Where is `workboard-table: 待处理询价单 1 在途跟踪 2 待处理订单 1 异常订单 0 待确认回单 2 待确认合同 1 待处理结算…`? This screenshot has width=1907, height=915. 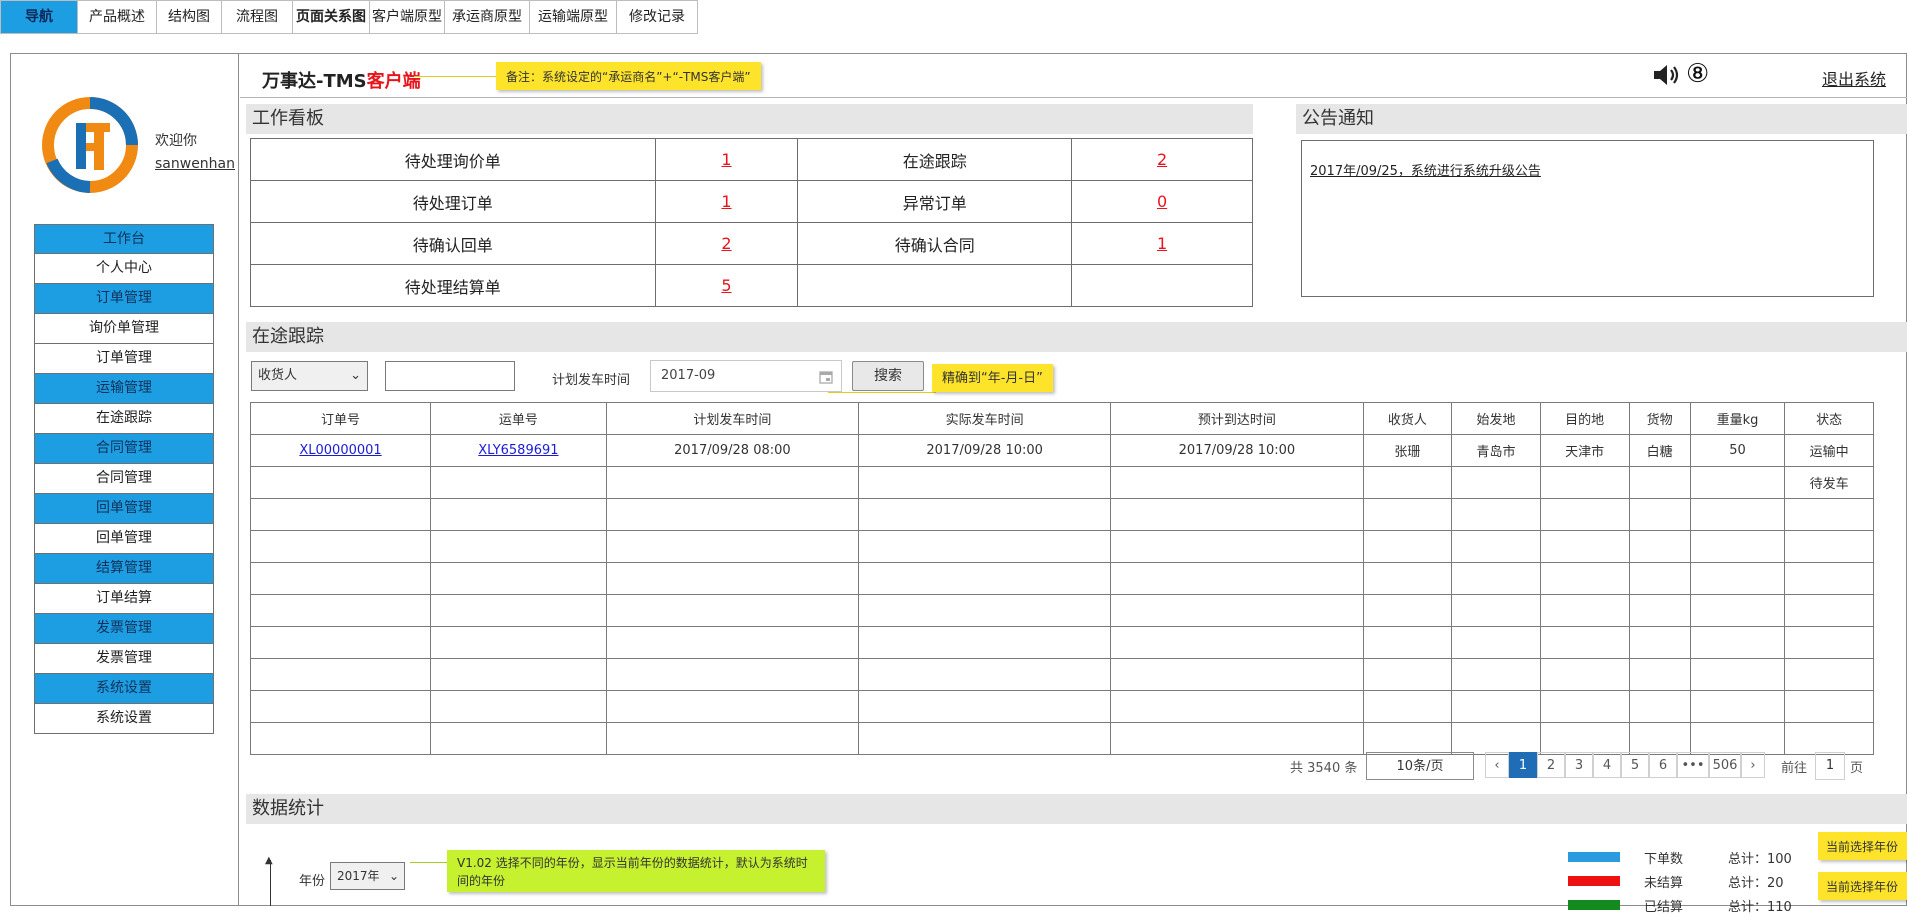
workboard-table: 待处理询价单 1 在途跟踪 2 待处理订单 1 异常订单 0 待确认回单 2 待确认合同 1 待处理结算… is located at coordinates (751, 222).